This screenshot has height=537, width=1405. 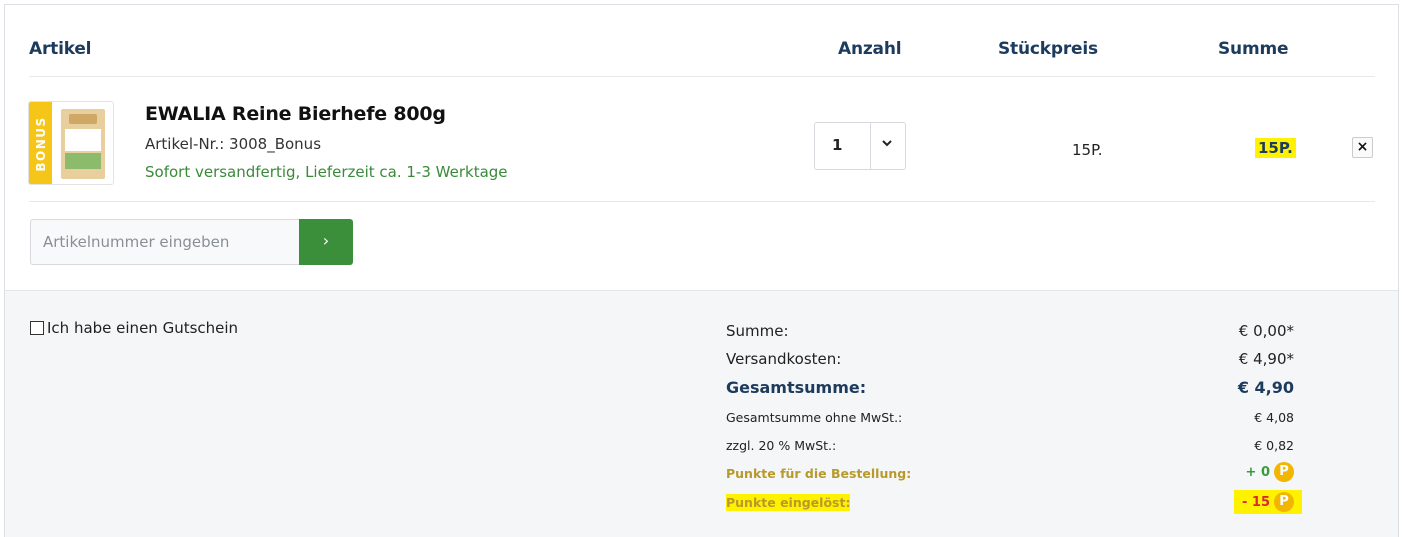 I want to click on cart-header: Artikel Anzahl Stückpreis Summe, so click(x=701, y=41).